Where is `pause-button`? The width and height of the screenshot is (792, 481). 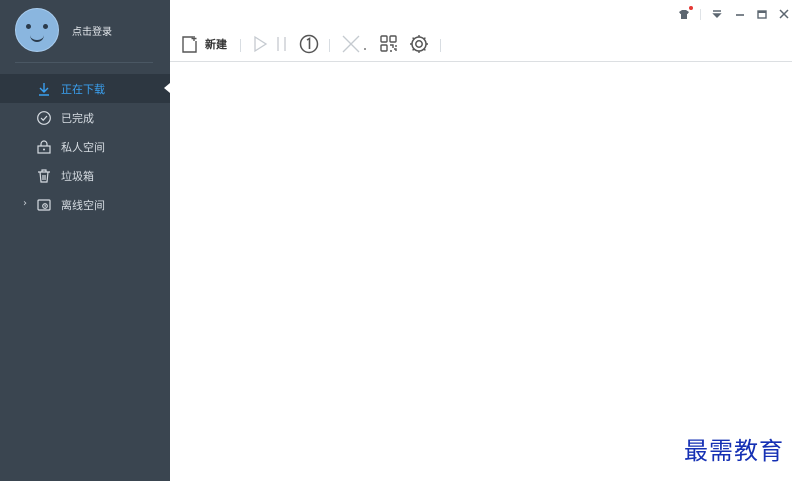
pause-button is located at coordinates (282, 44).